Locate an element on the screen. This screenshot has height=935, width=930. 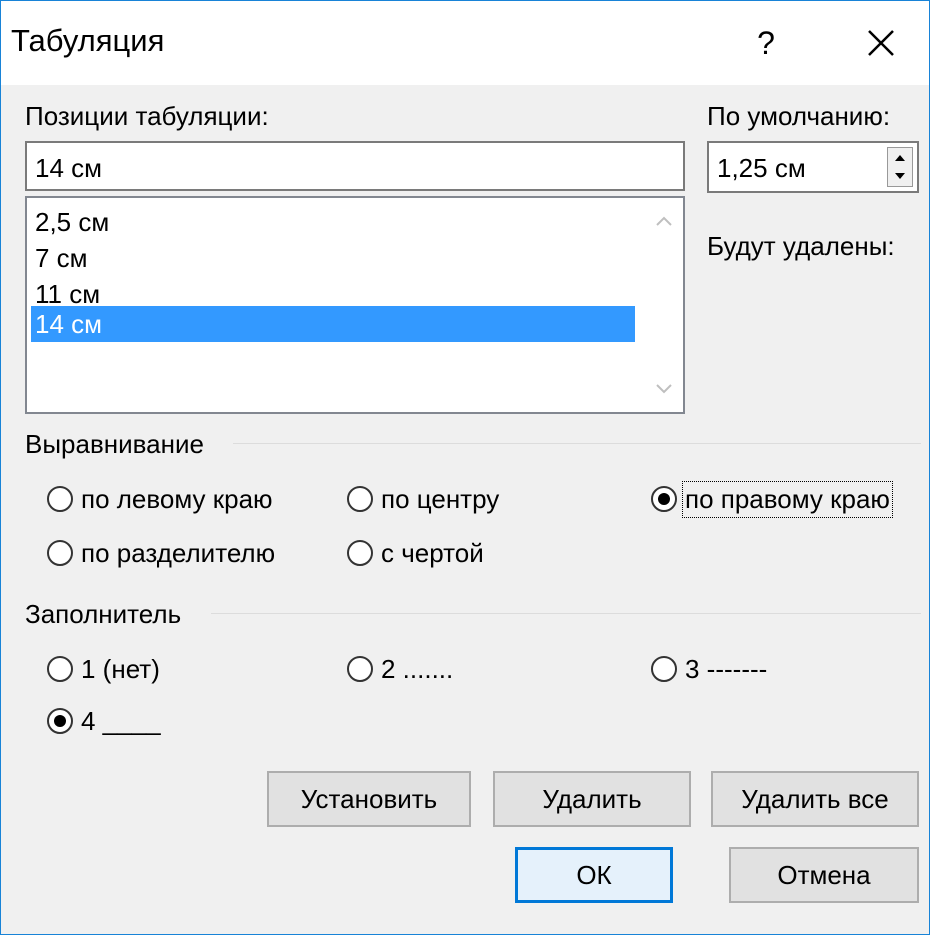
list-scrollbar is located at coordinates (664, 305).